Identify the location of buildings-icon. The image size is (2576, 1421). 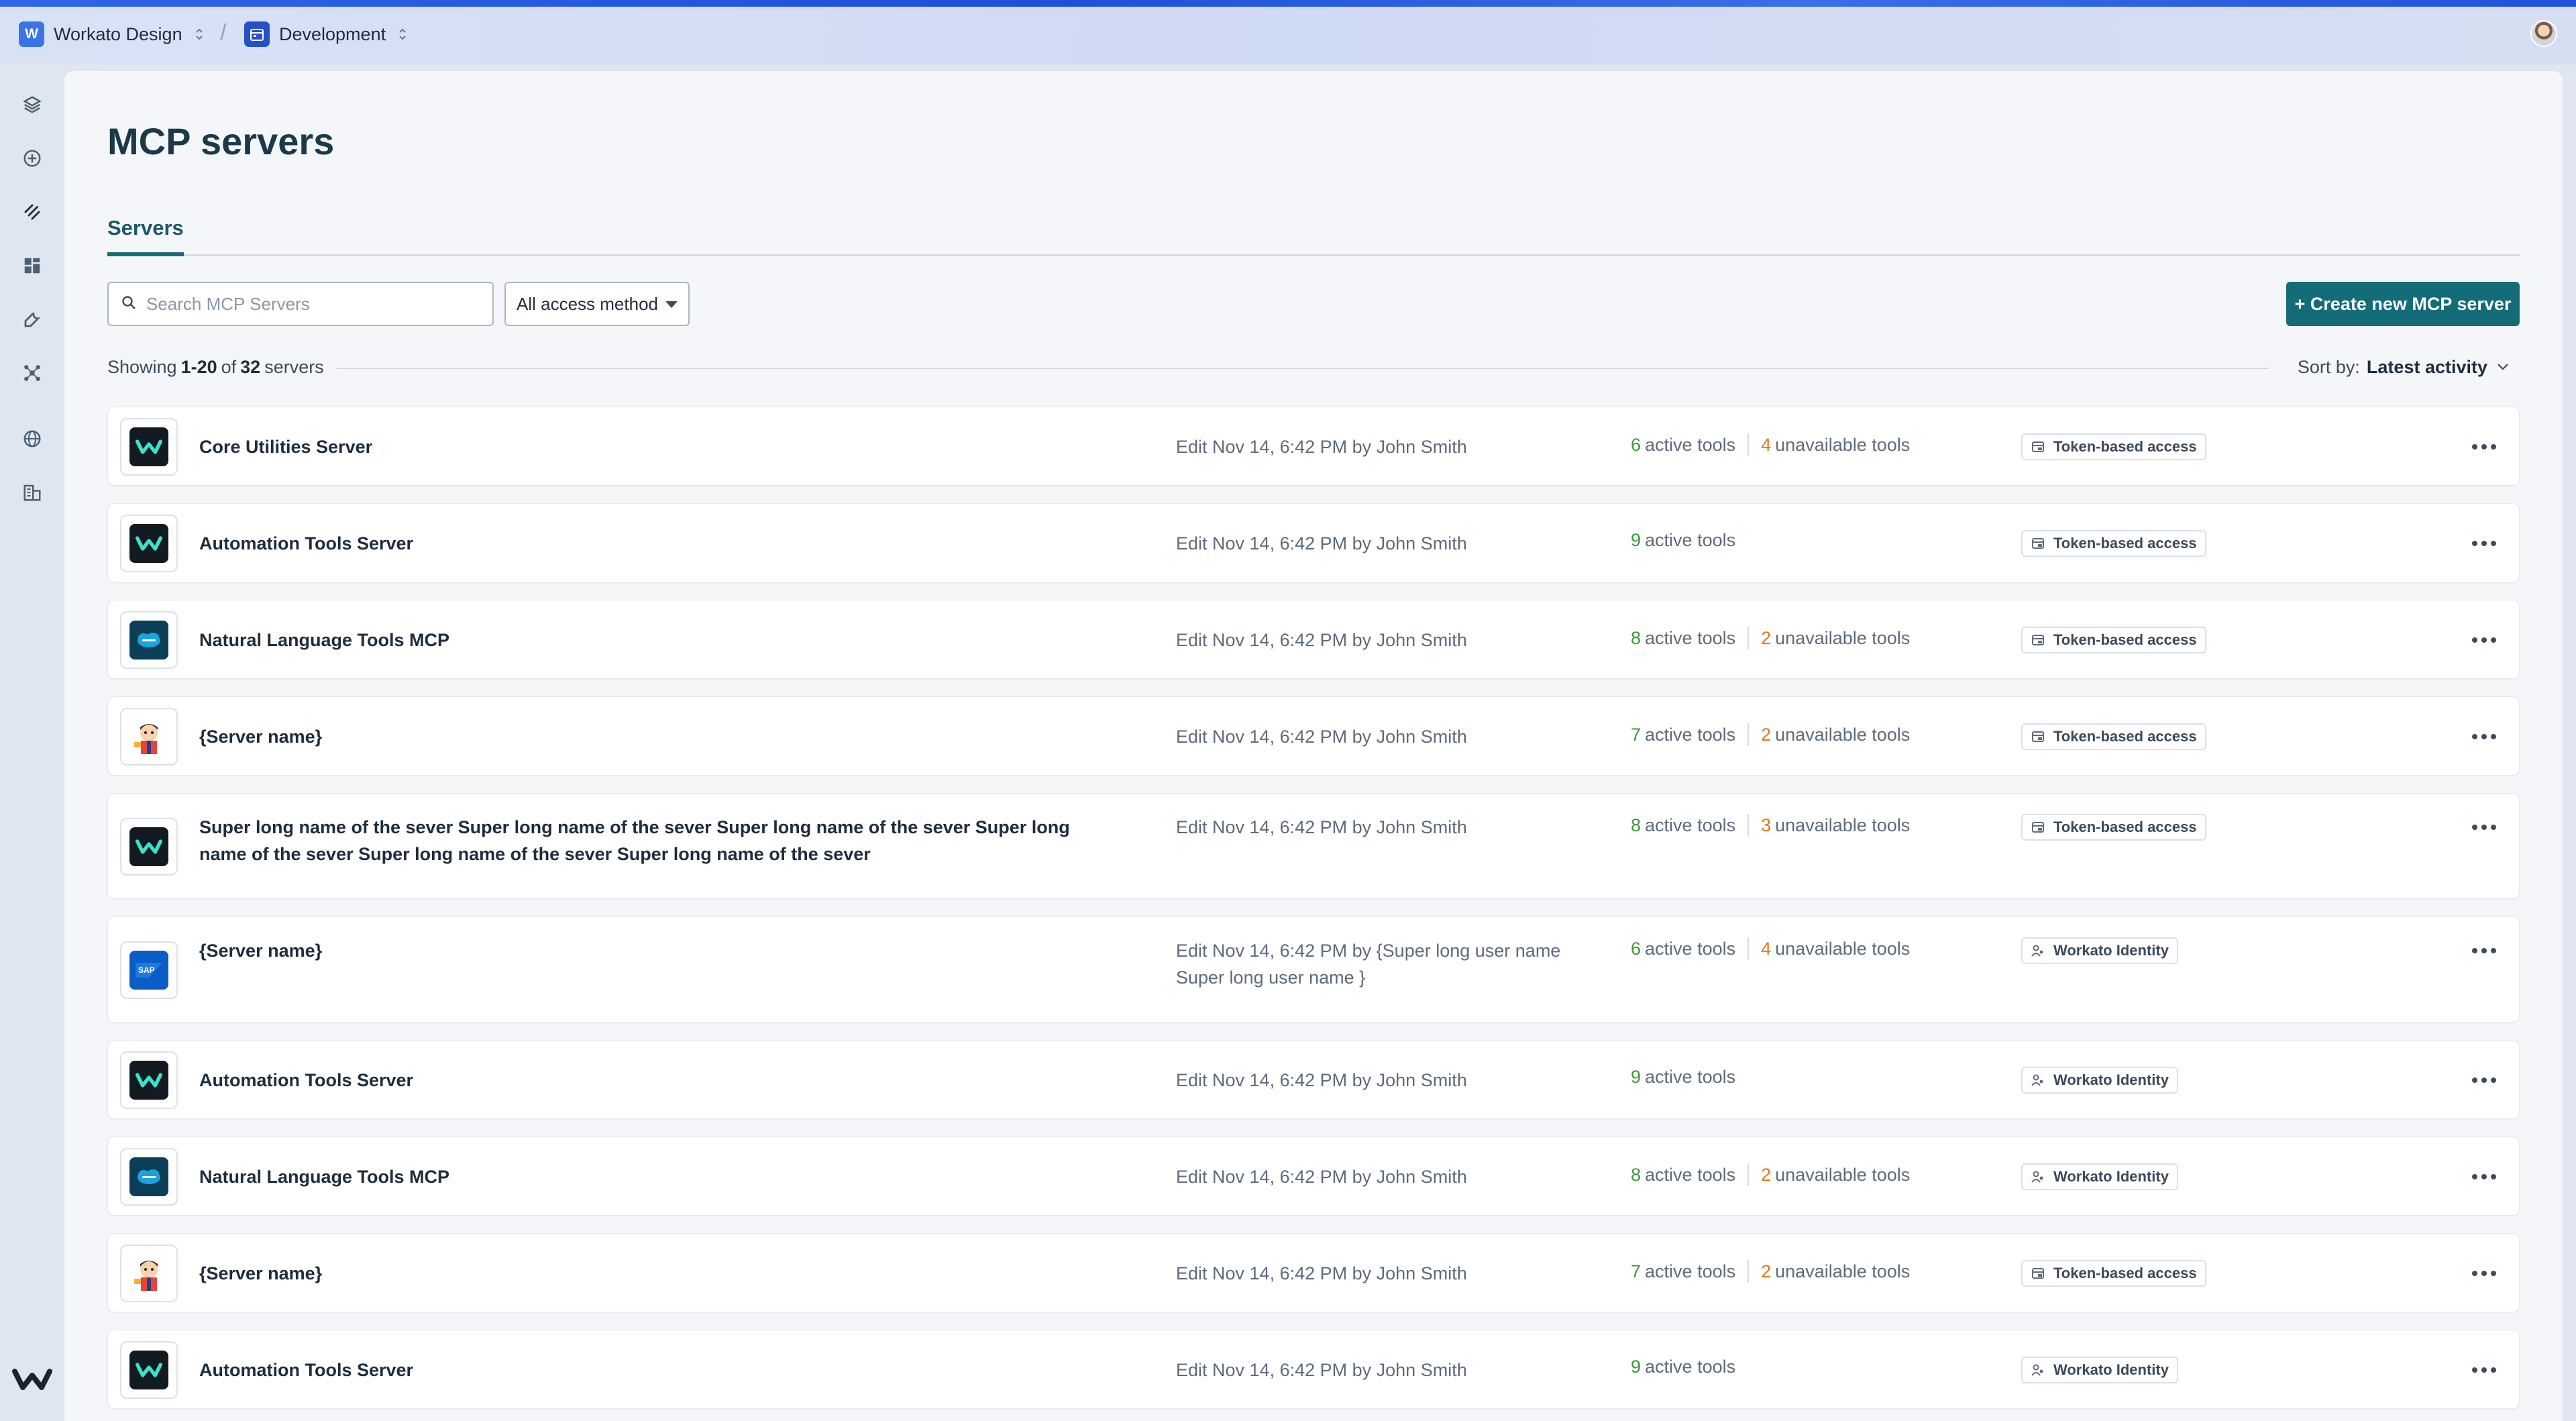
(32, 492).